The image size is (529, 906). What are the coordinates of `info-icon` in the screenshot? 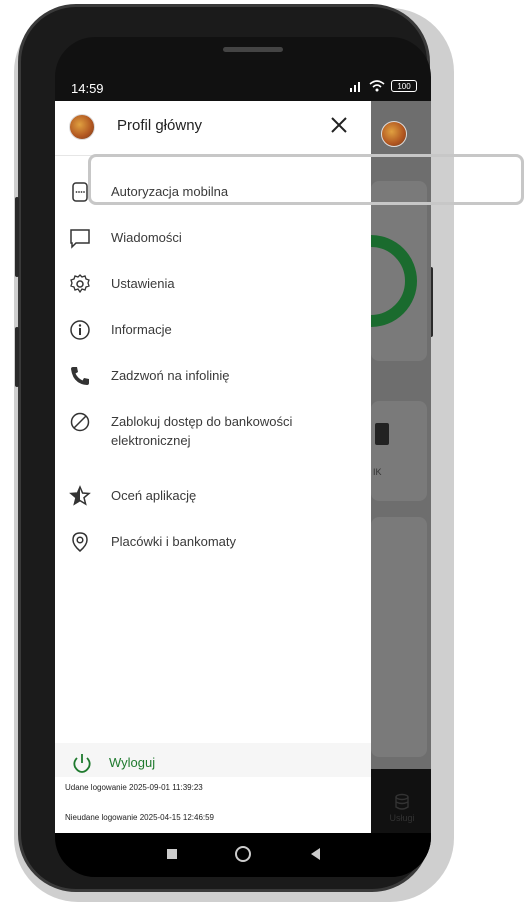 It's located at (80, 330).